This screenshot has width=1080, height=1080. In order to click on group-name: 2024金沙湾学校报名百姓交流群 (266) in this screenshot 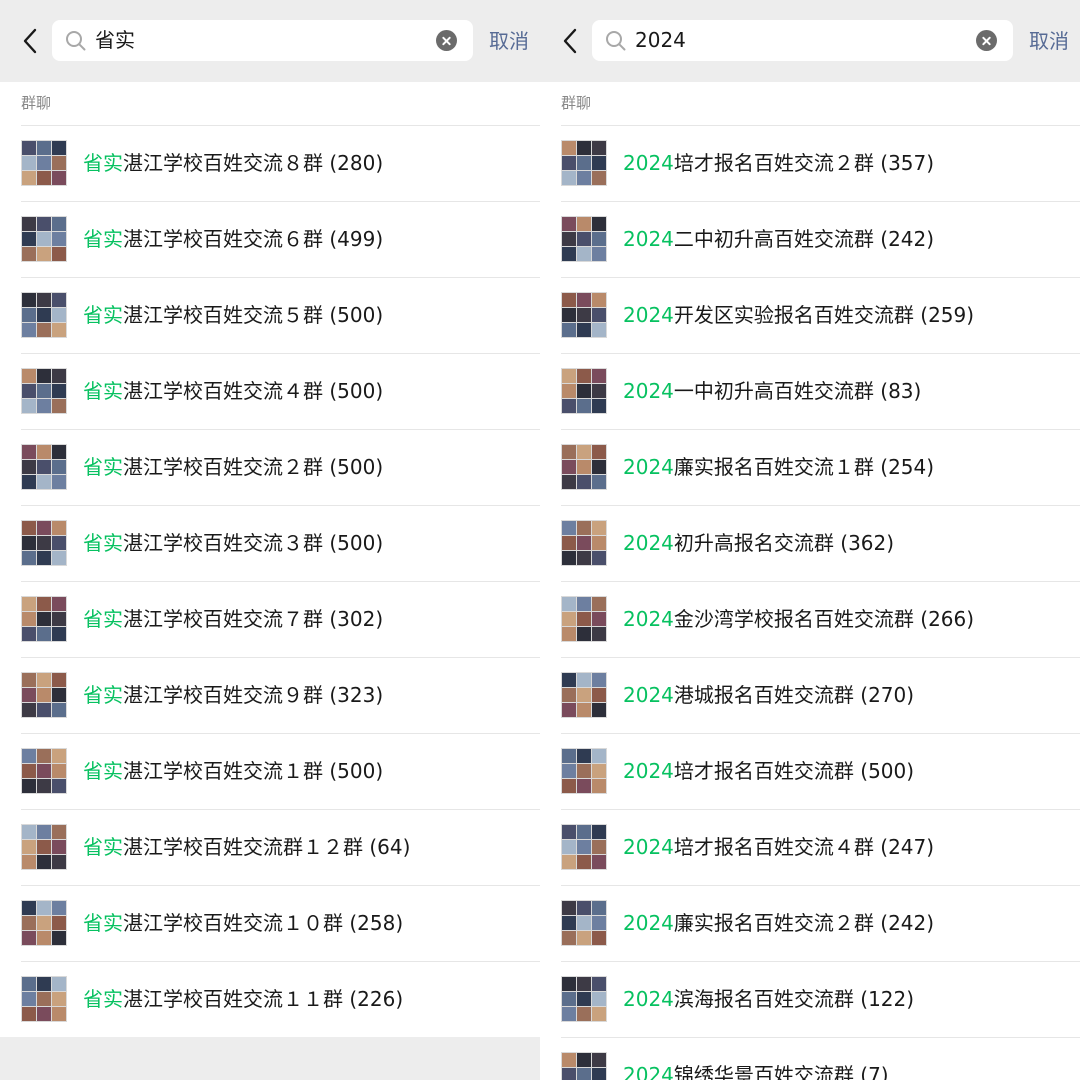, I will do `click(798, 619)`.